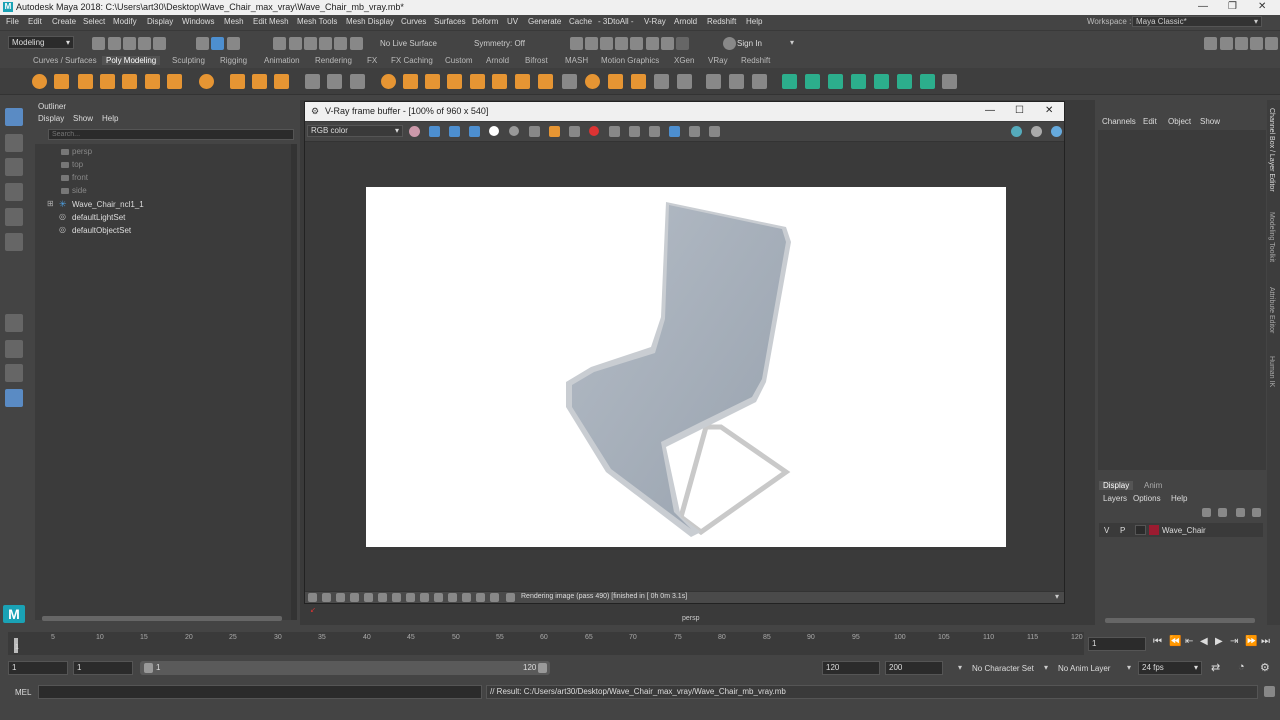  What do you see at coordinates (789, 81) in the screenshot?
I see `uv-editor-icon` at bounding box center [789, 81].